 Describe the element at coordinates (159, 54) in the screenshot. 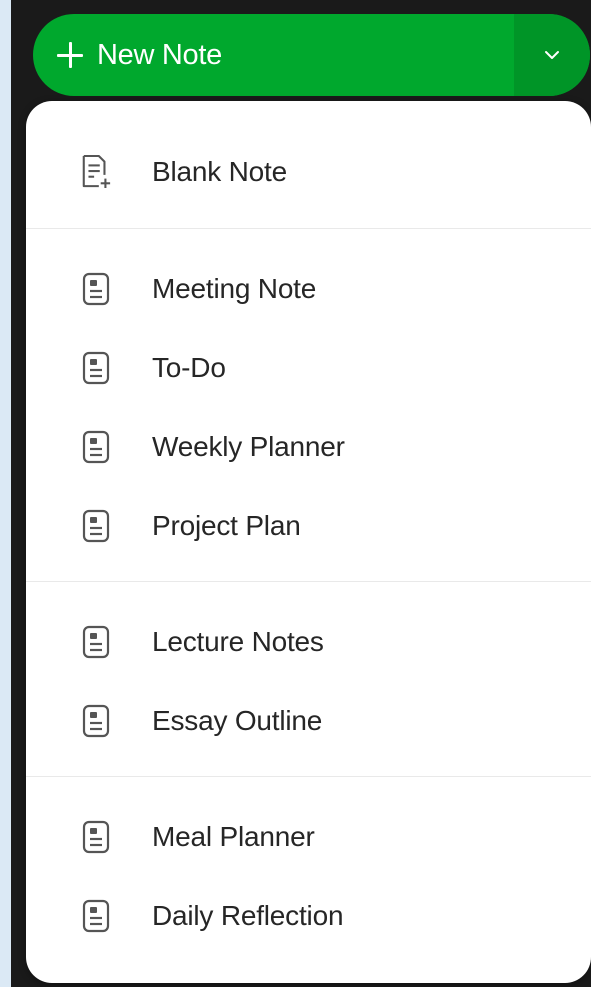

I see `new-note-label: New Note` at that location.